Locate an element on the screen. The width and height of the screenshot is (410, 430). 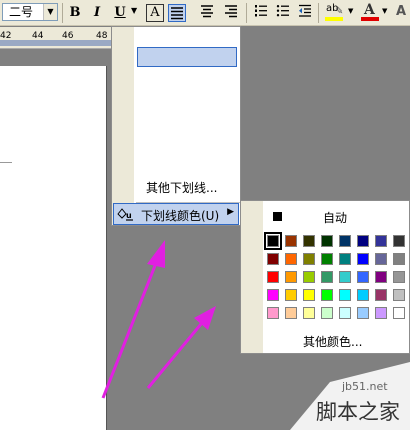
watermark-url: jb51.net is located at coordinates (365, 386).